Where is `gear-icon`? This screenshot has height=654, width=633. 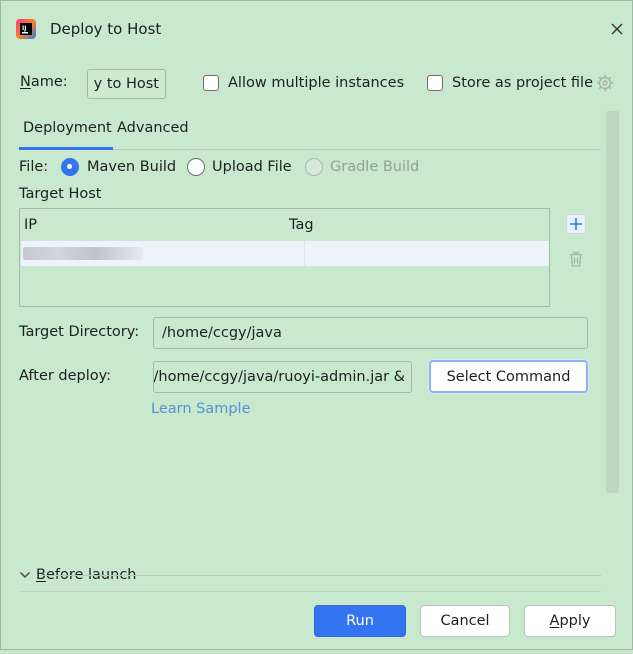 gear-icon is located at coordinates (605, 83).